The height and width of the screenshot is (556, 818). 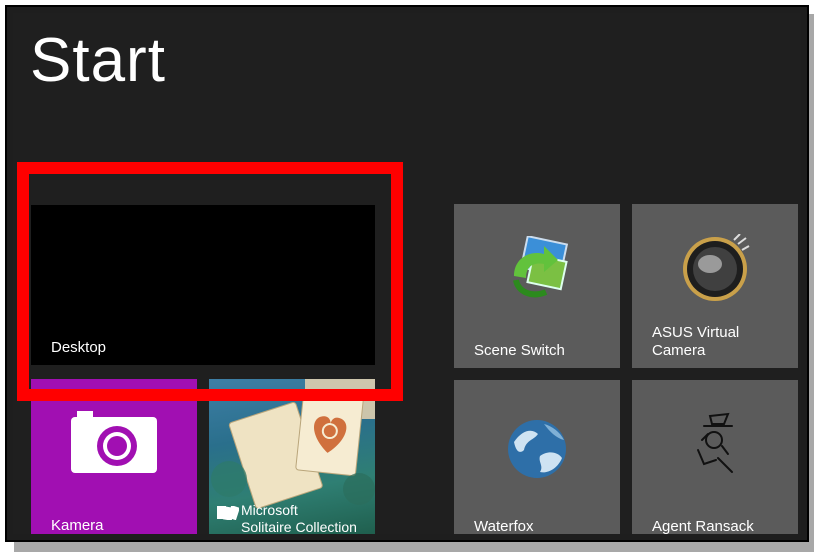 What do you see at coordinates (269, 510) in the screenshot?
I see `tile-solitaire-label-line1: Microsoft` at bounding box center [269, 510].